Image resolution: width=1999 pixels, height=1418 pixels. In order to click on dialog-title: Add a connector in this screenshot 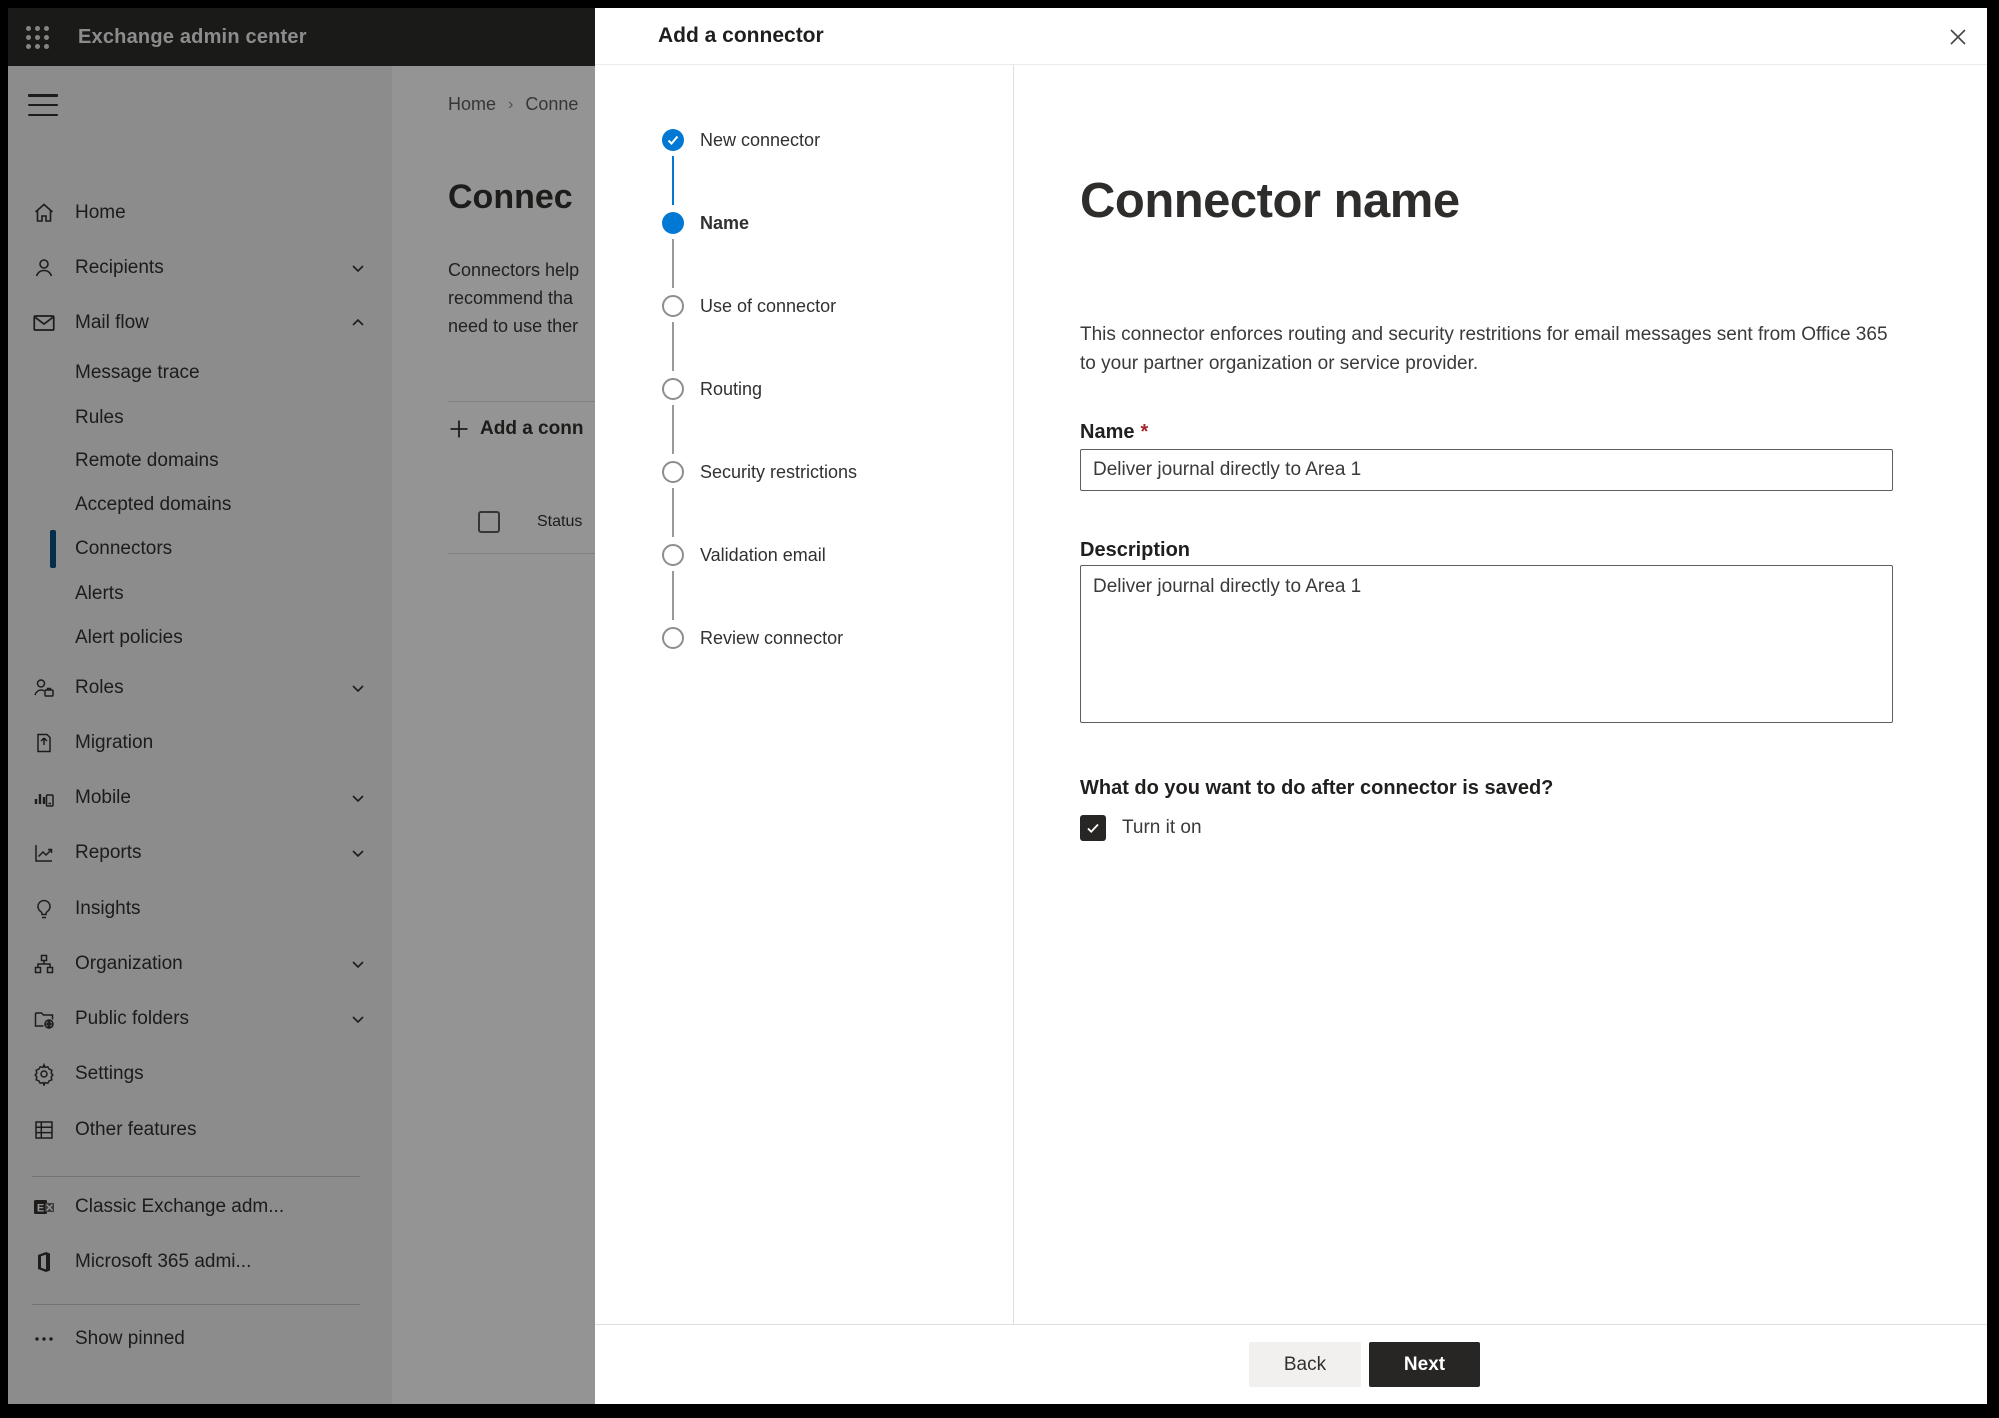, I will do `click(741, 35)`.